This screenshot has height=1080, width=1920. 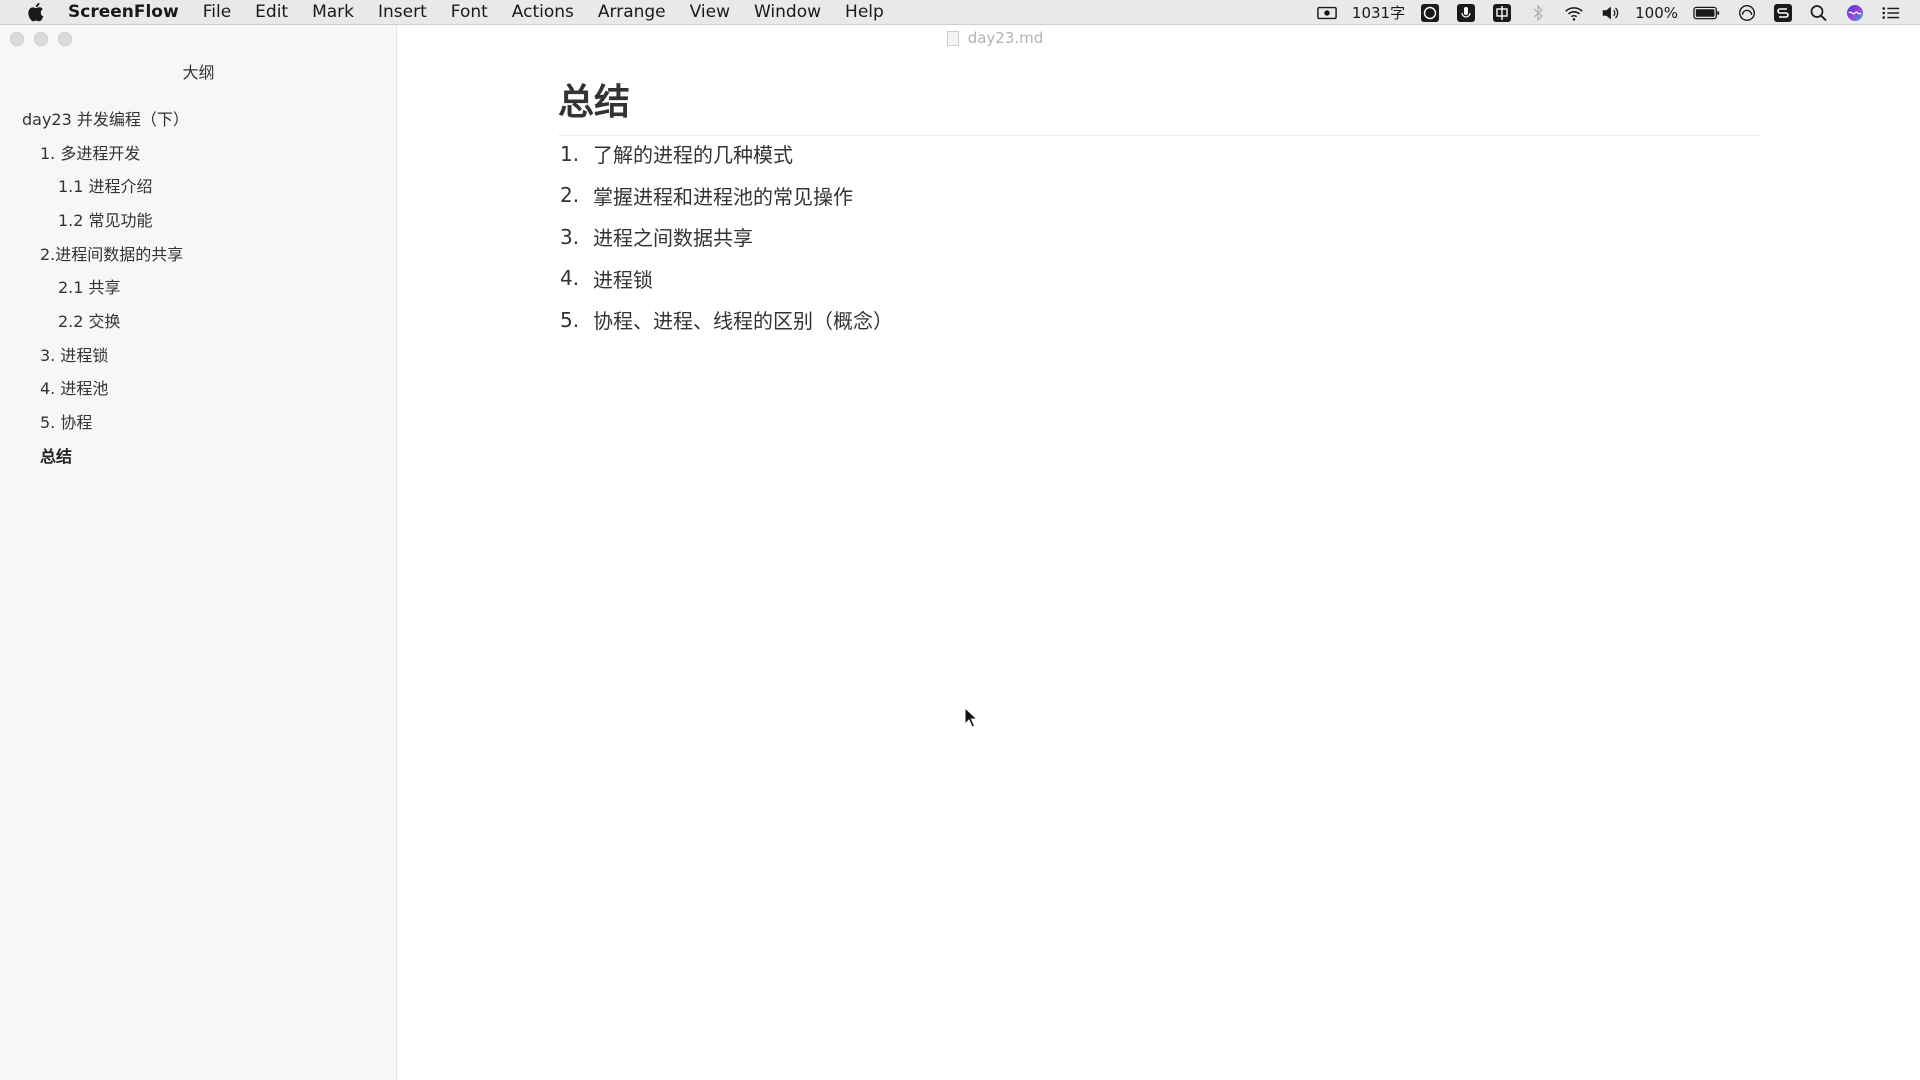 I want to click on outline-item: 1.2 常见功能, so click(x=198, y=219).